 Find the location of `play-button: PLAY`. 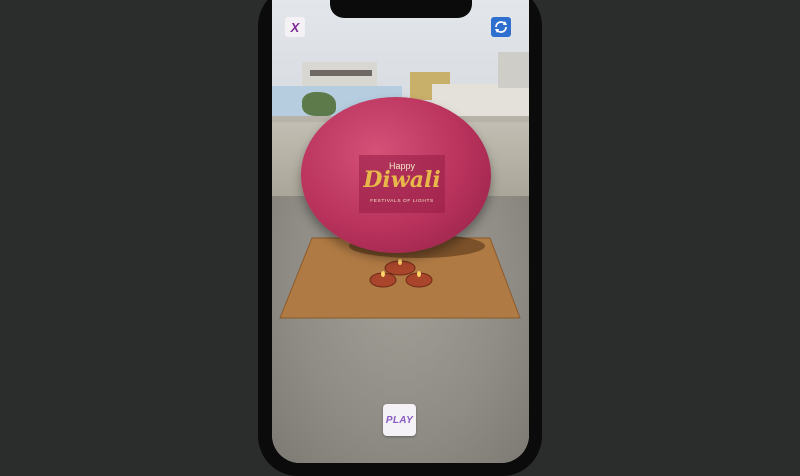

play-button: PLAY is located at coordinates (399, 420).